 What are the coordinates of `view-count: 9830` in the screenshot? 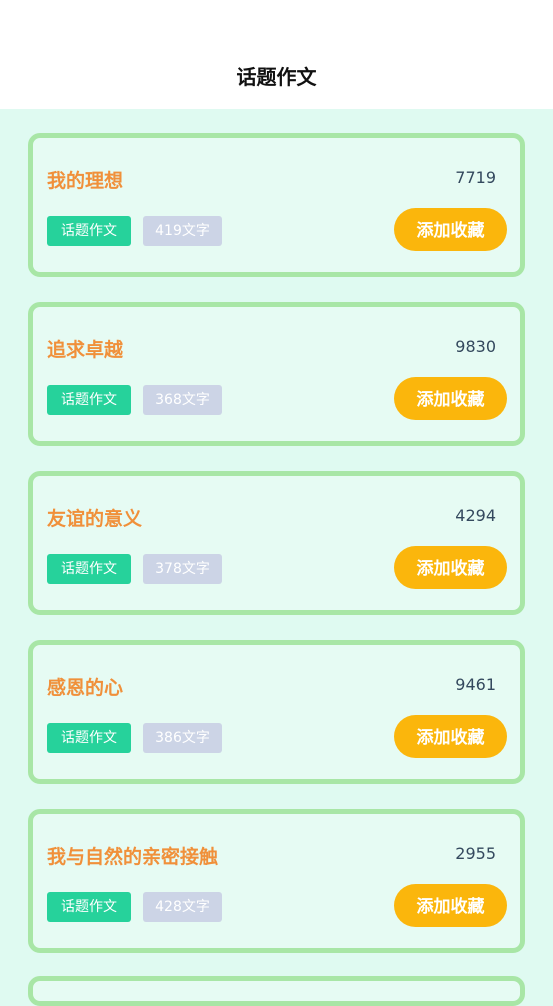 It's located at (475, 346).